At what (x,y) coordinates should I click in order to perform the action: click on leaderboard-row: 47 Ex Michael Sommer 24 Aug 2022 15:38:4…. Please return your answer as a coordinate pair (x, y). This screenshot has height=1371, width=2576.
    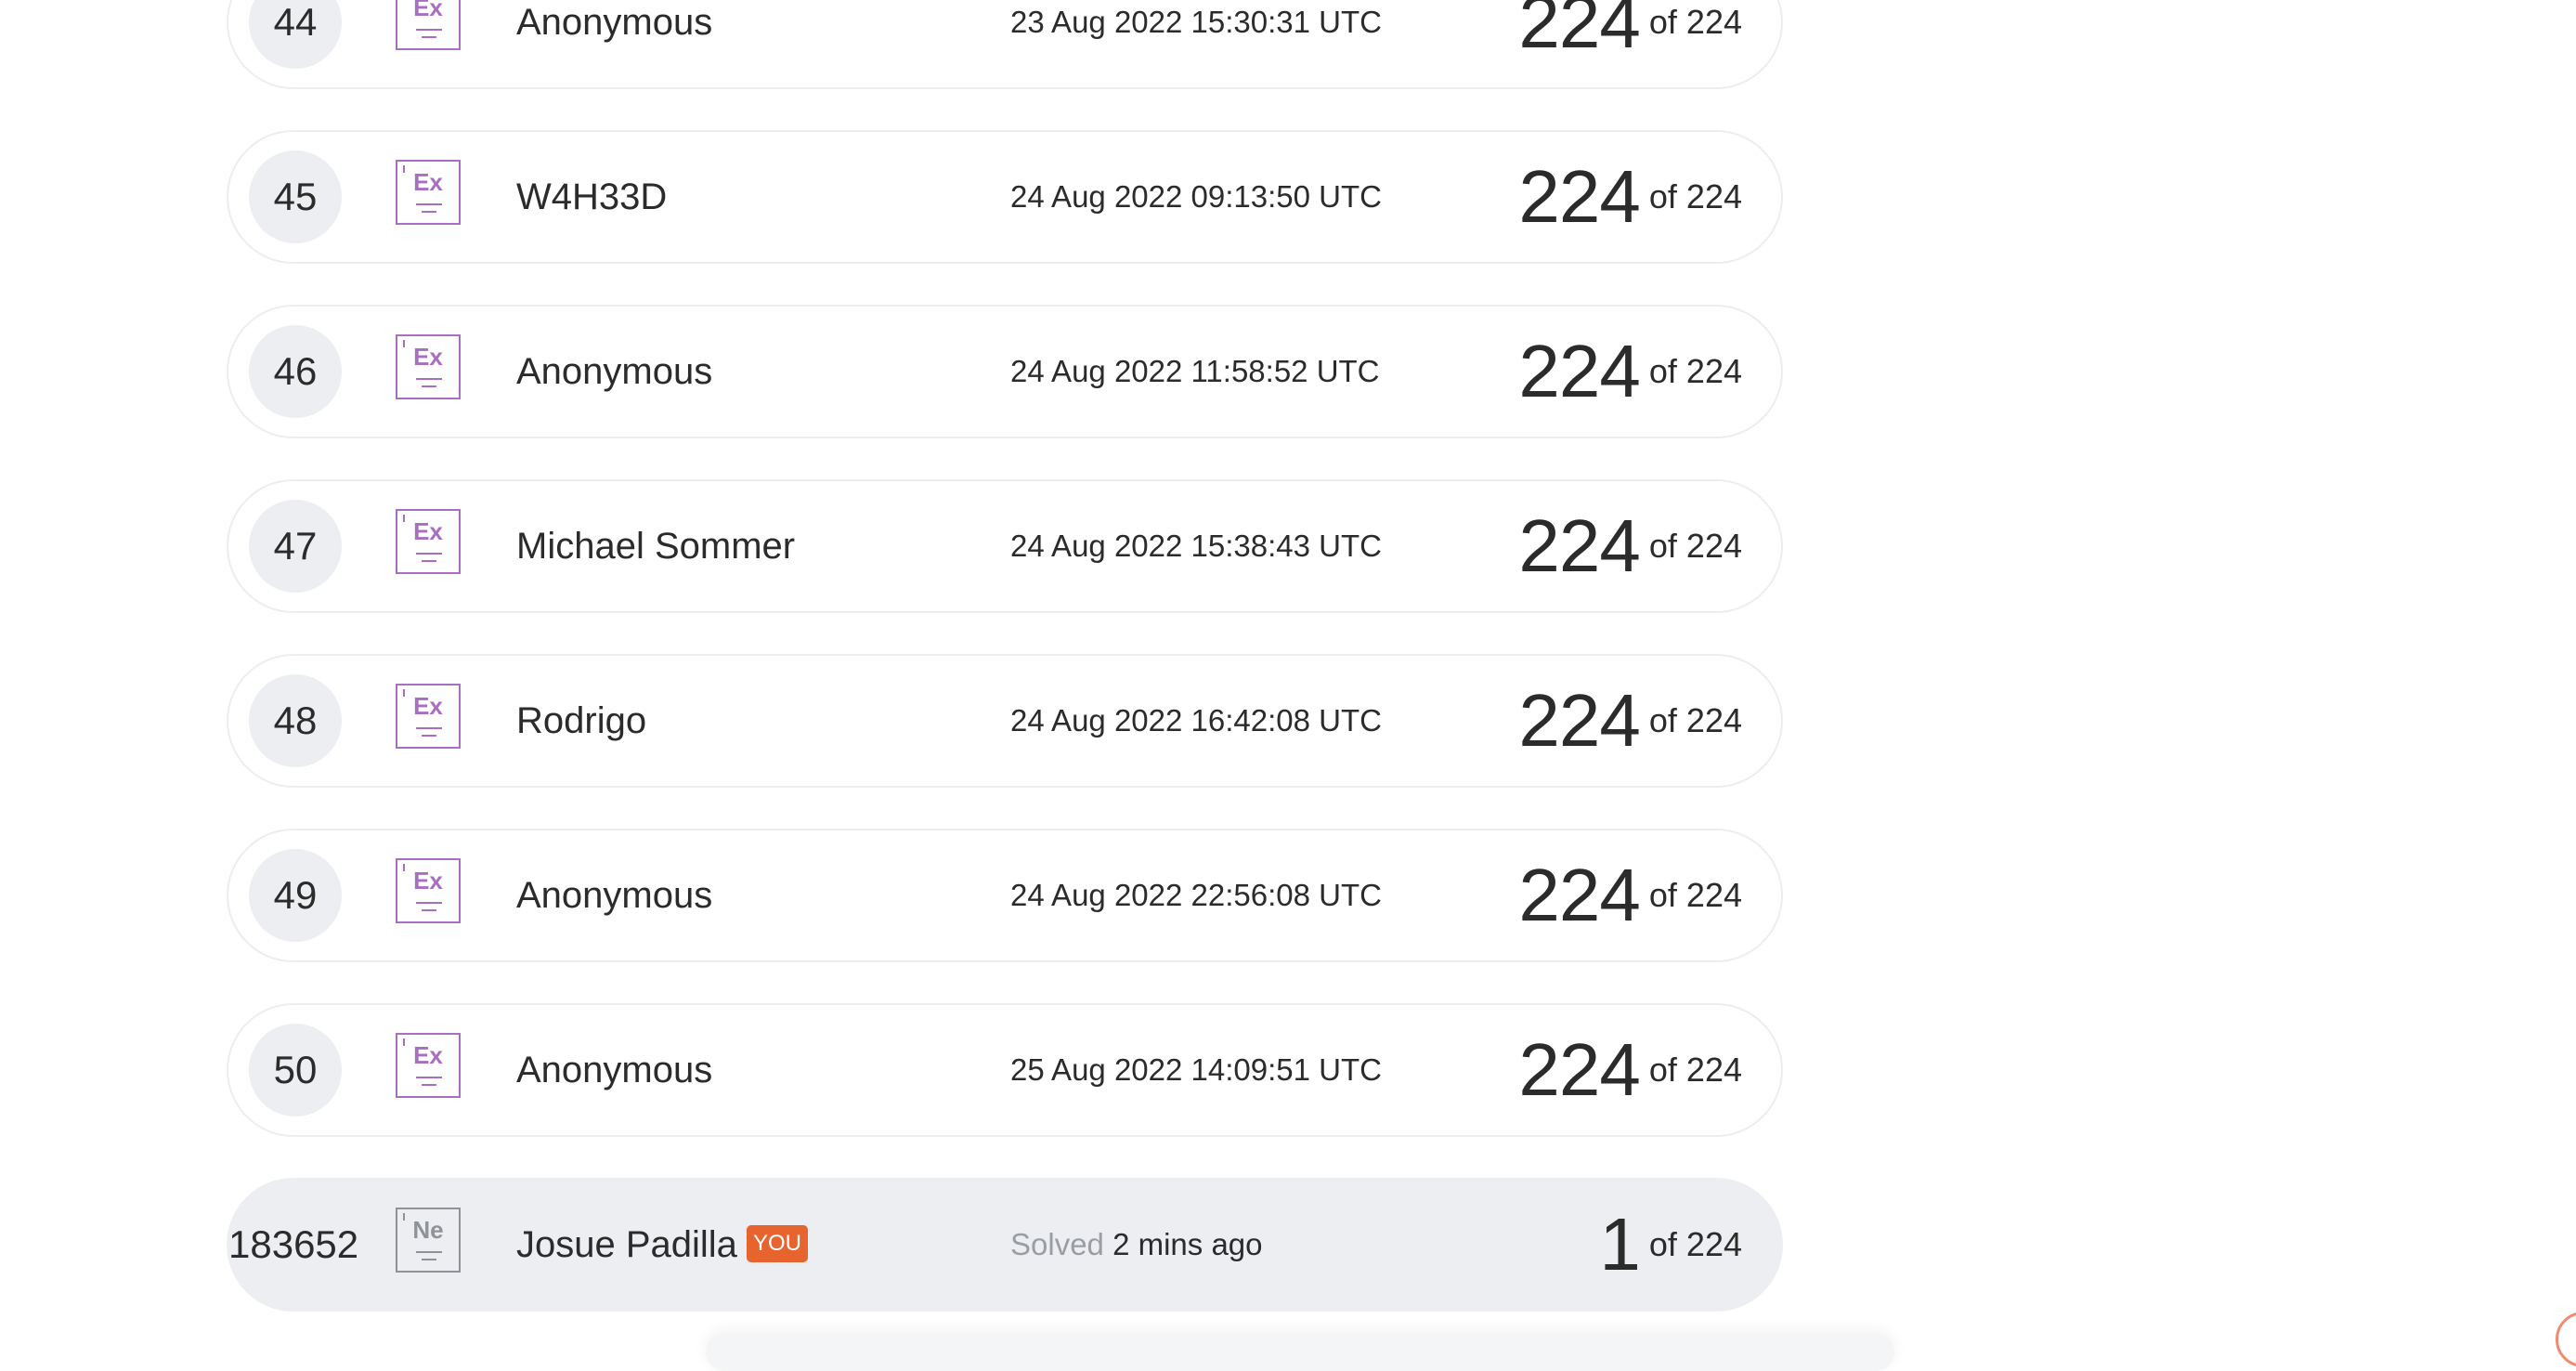
    Looking at the image, I should click on (1005, 546).